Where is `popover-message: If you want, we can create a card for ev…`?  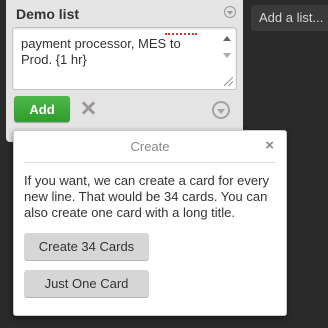 popover-message: If you want, we can create a card for ev… is located at coordinates (146, 196).